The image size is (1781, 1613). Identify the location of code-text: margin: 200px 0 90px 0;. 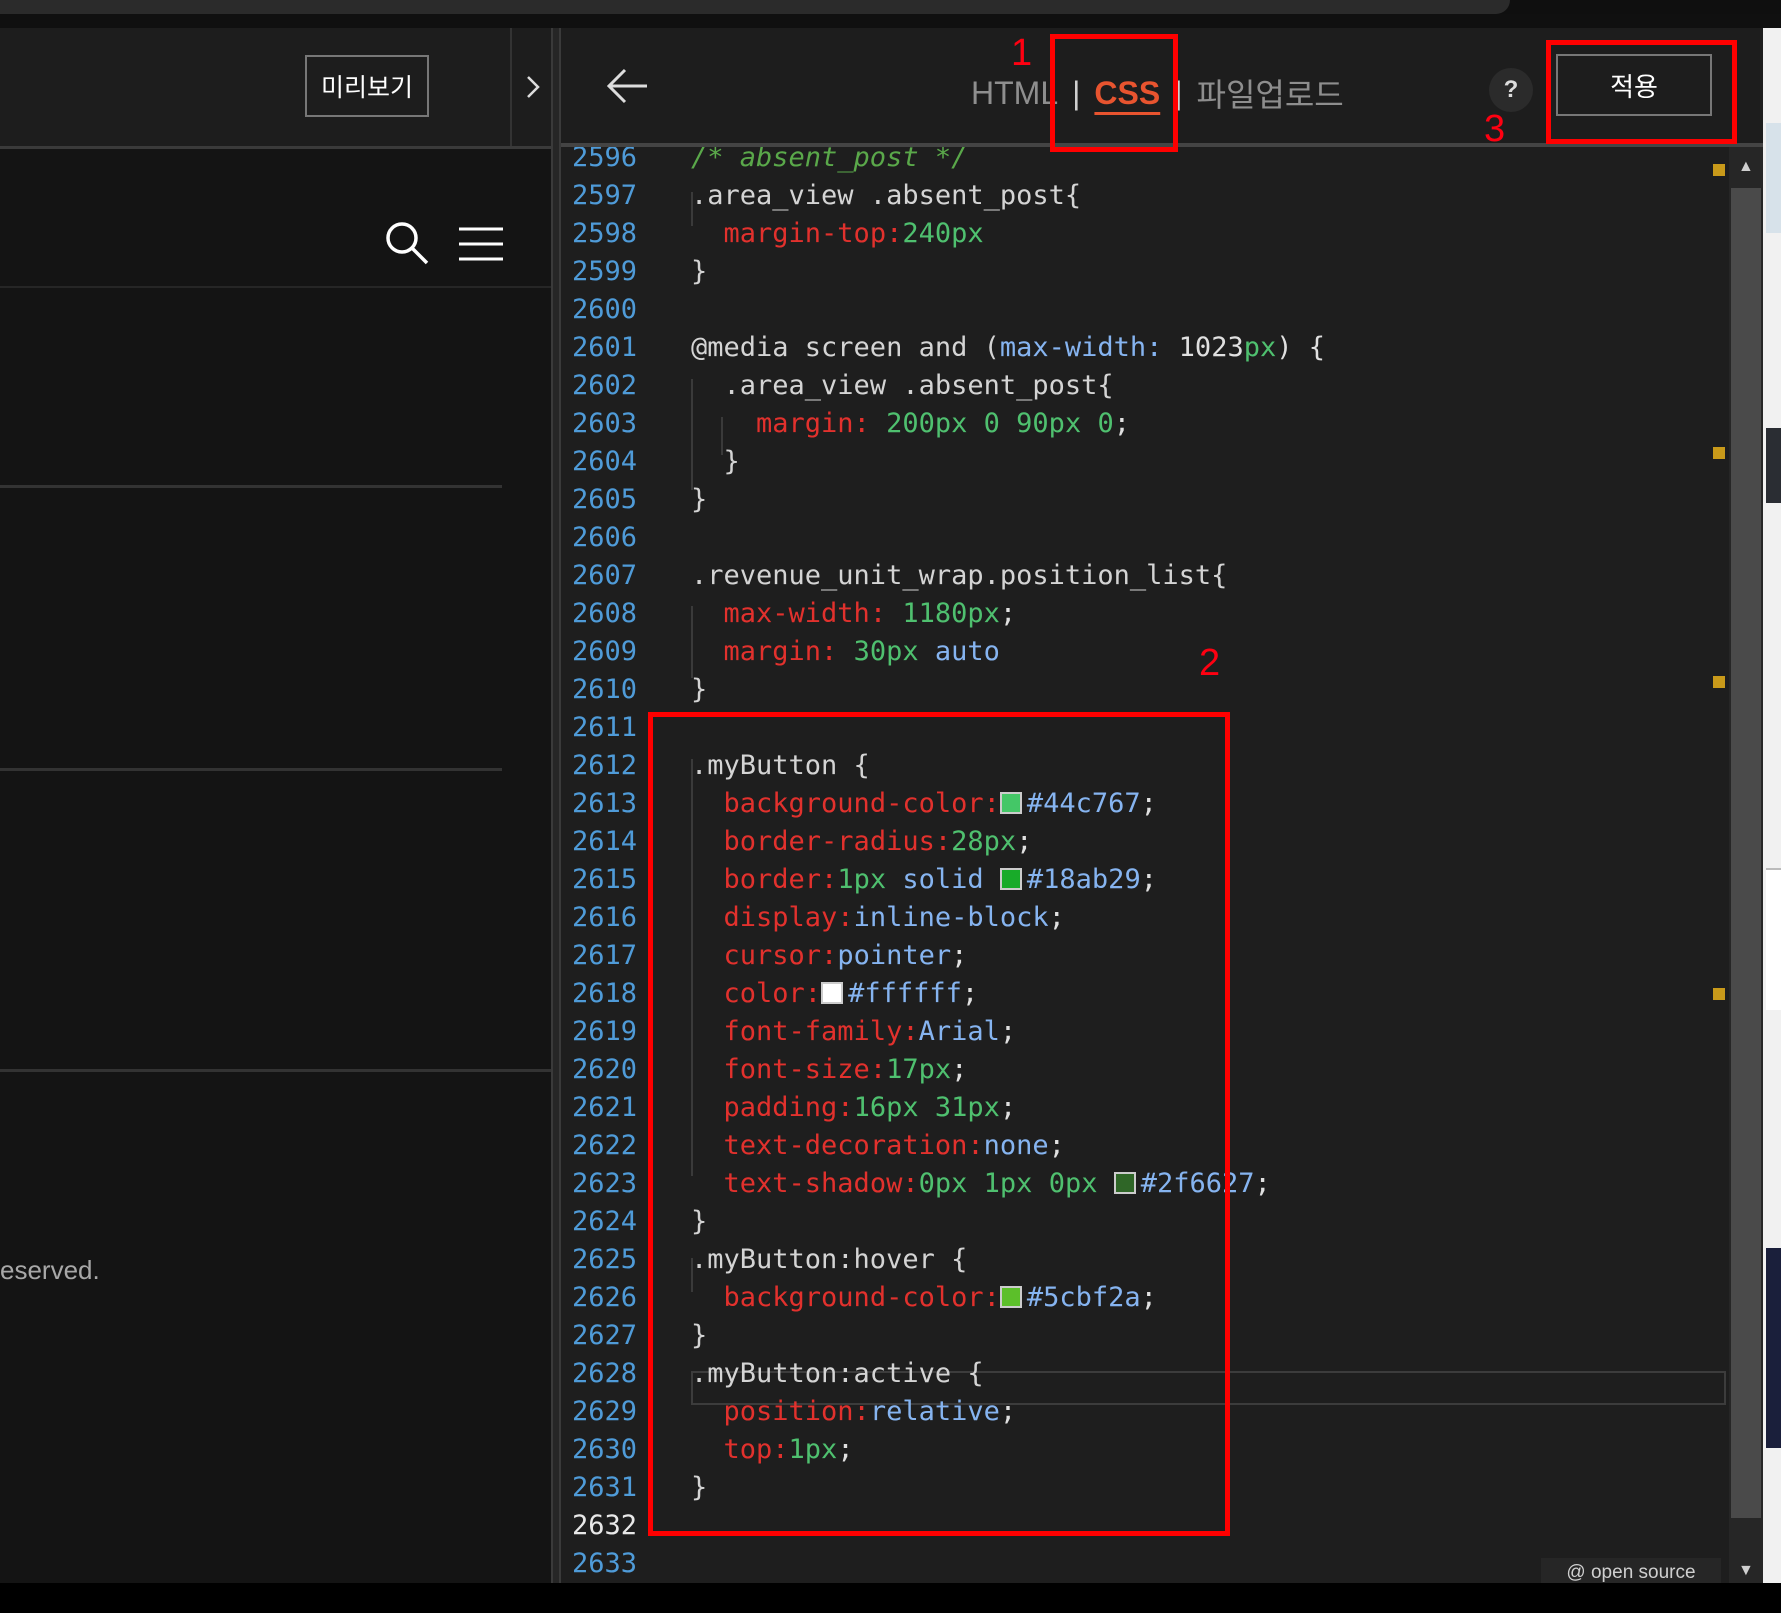
(910, 424).